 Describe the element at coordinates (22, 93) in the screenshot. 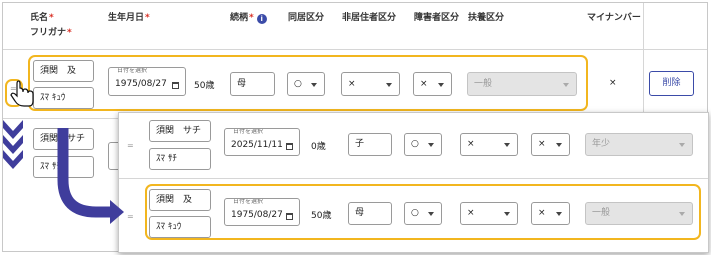

I see `hand-cursor-icon` at that location.